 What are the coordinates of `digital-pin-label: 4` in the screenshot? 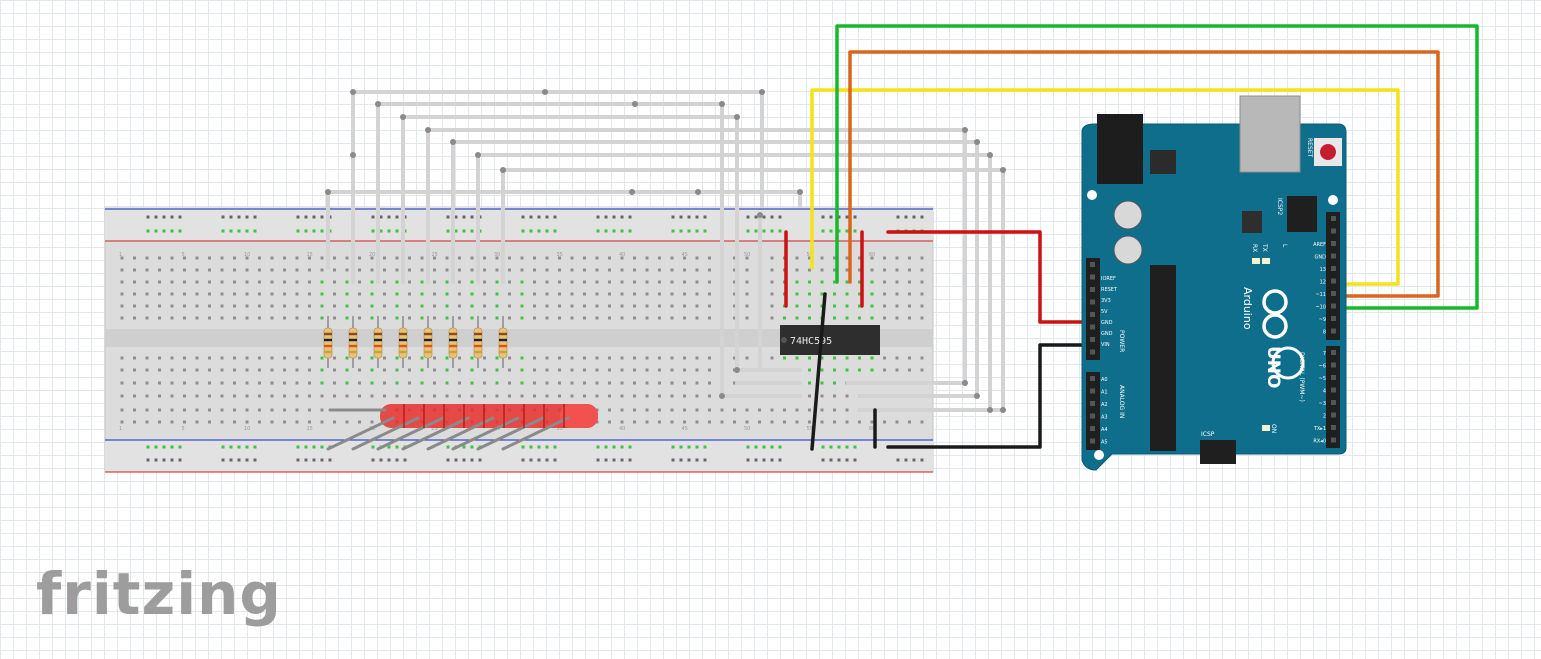 It's located at (1324, 392).